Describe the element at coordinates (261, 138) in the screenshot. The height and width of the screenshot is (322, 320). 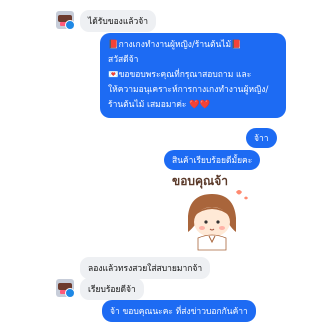
I see `outgoing-message-jaa: จ้าา` at that location.